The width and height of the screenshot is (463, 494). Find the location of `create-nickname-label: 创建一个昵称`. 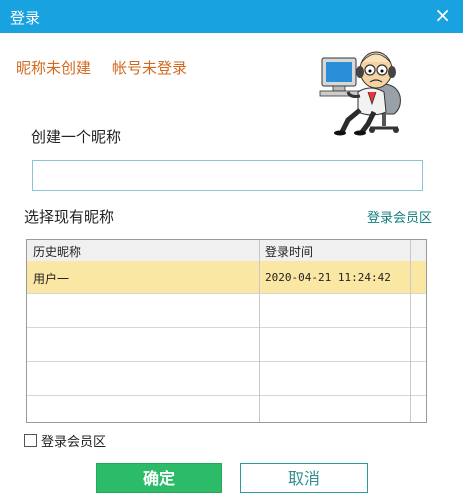

create-nickname-label: 创建一个昵称 is located at coordinates (76, 137).